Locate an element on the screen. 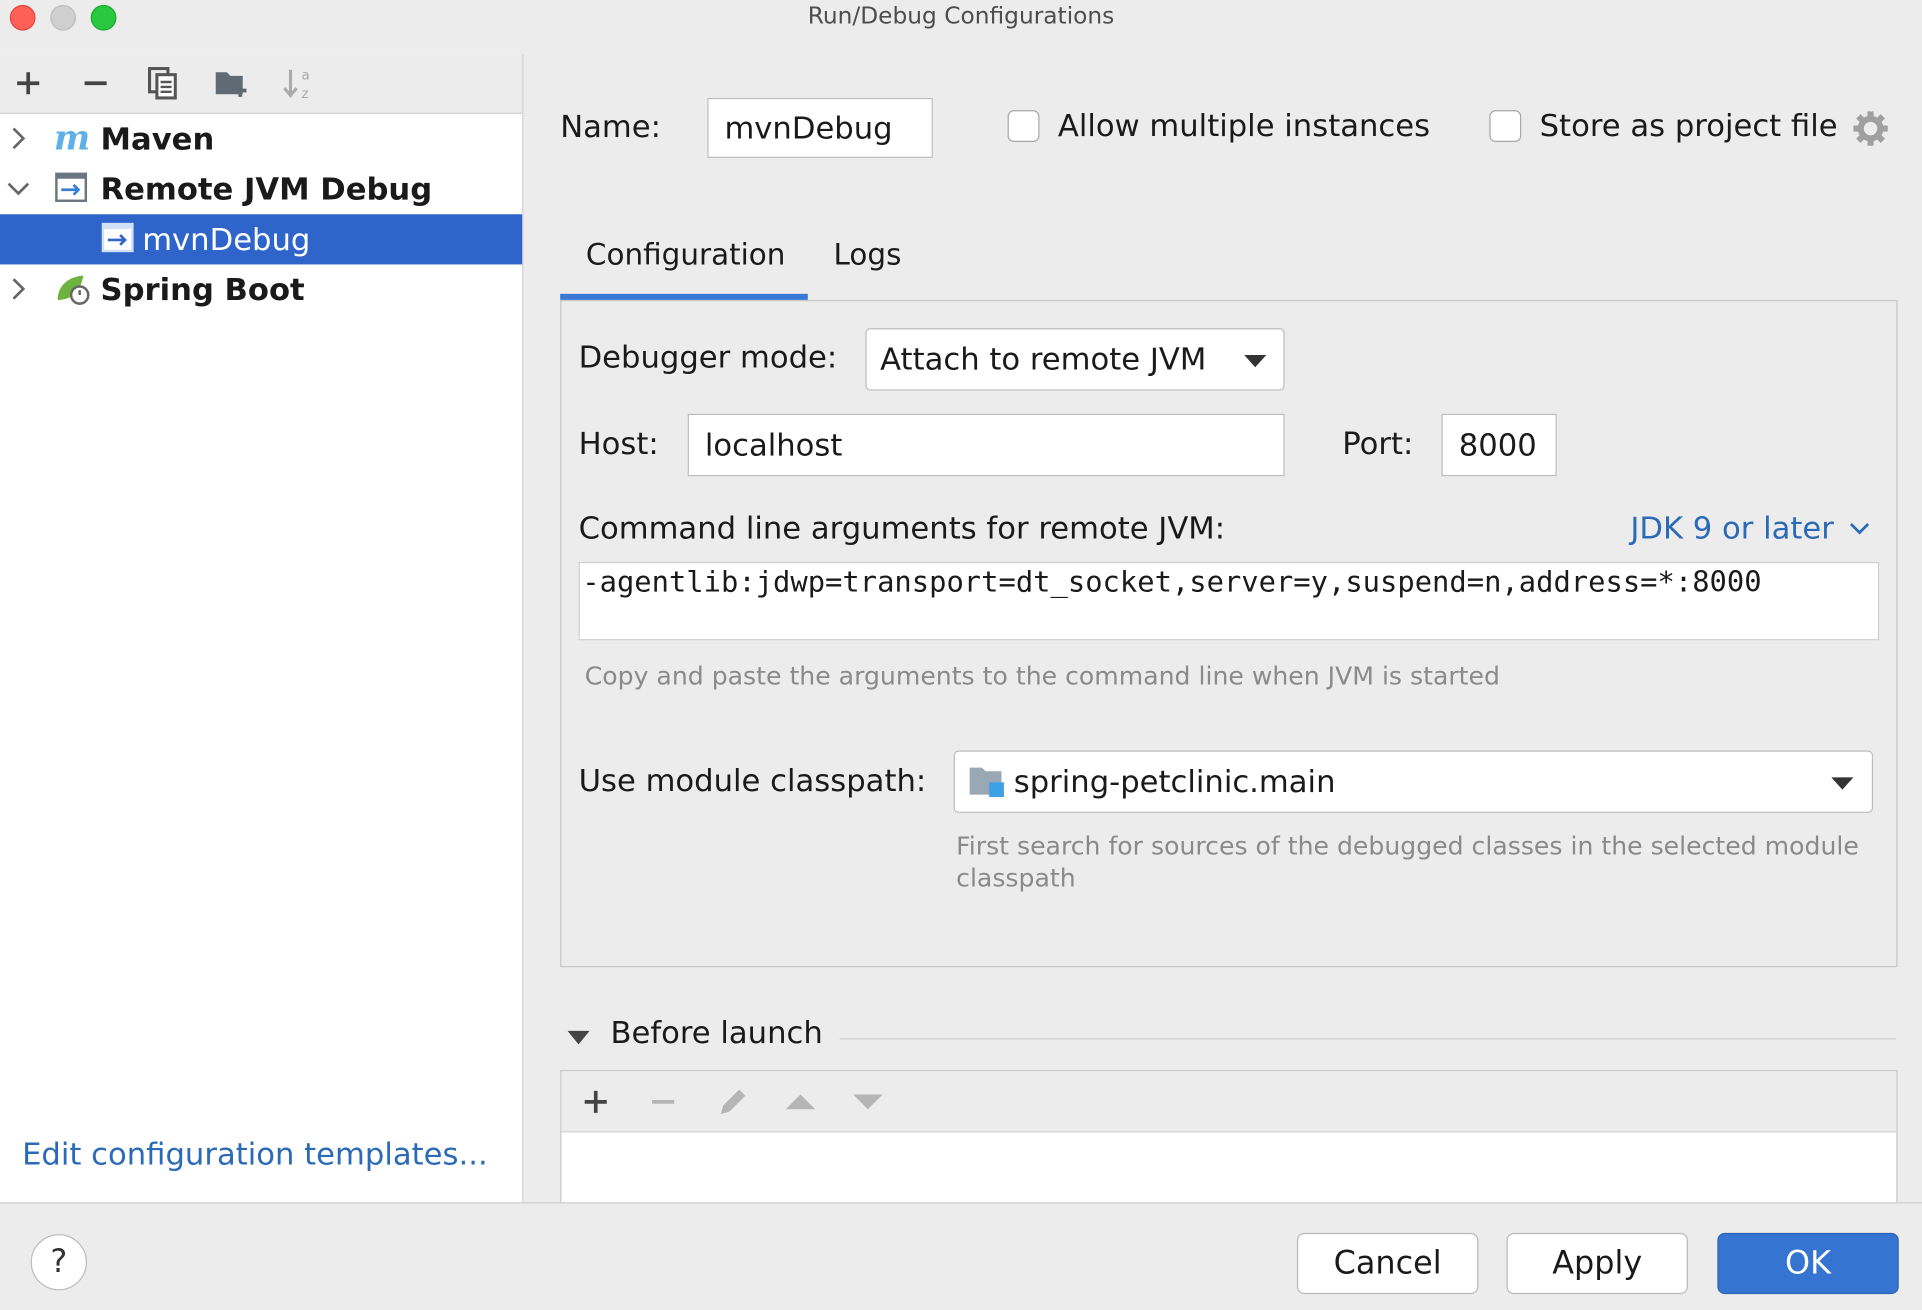  collapse-triangle-icon is located at coordinates (578, 1037).